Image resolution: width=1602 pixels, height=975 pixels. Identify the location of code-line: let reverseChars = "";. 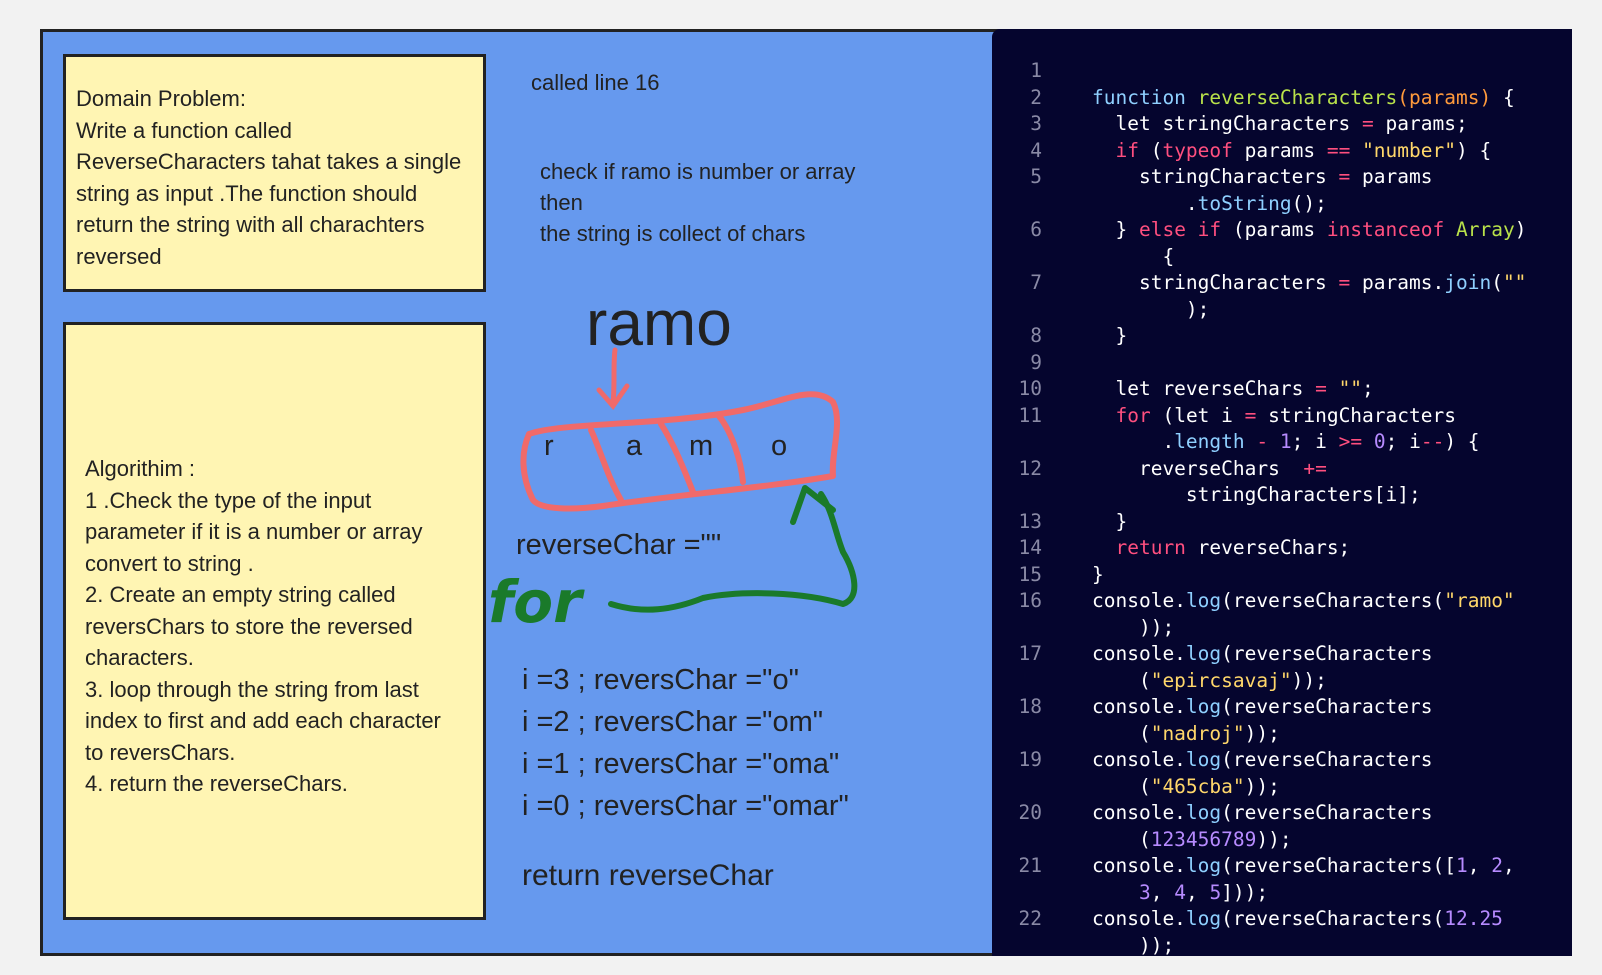
(1232, 388).